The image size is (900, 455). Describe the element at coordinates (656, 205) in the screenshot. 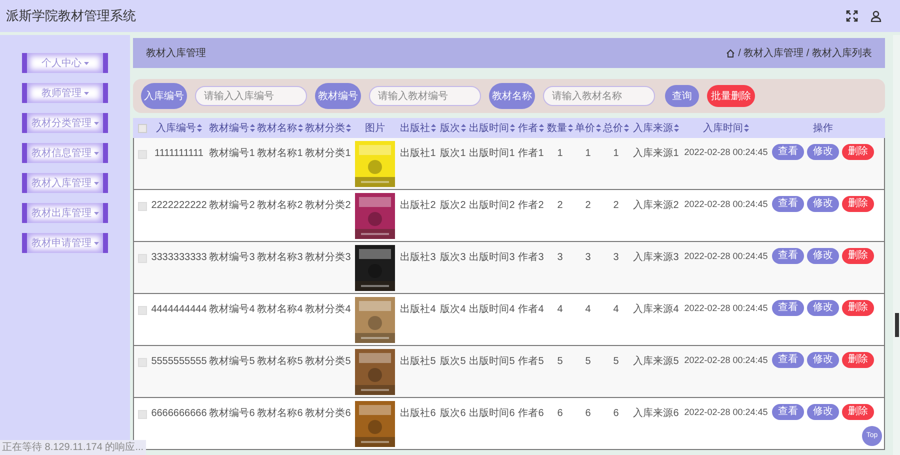

I see `table-cell-text: 入库来源2` at that location.